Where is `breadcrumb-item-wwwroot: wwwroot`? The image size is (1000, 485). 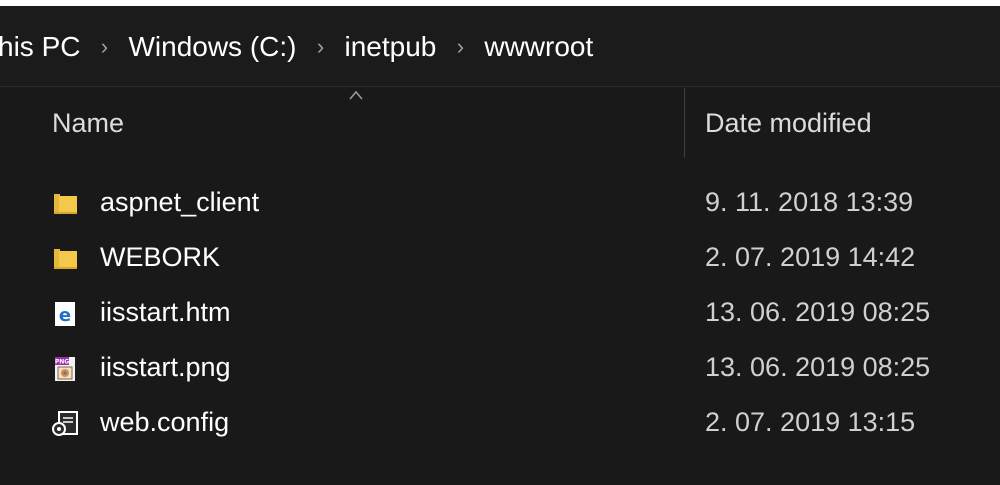
breadcrumb-item-wwwroot: wwwroot is located at coordinates (538, 47).